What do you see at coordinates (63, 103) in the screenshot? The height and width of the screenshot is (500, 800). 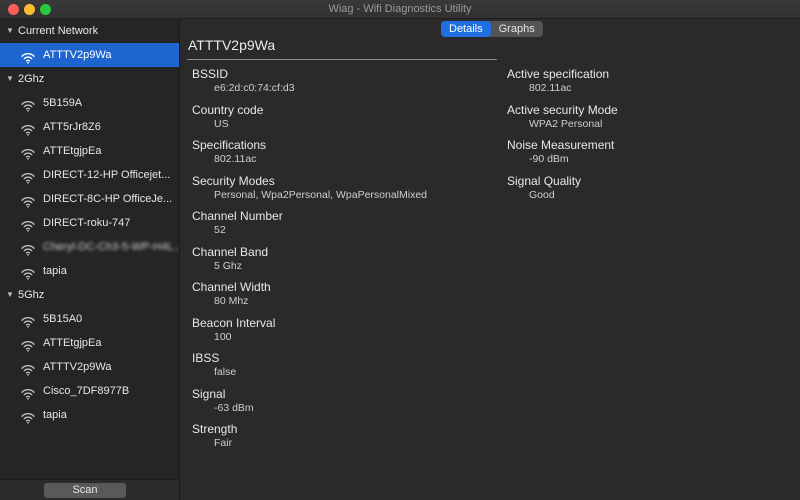 I see `network-item-label: 5B159A` at bounding box center [63, 103].